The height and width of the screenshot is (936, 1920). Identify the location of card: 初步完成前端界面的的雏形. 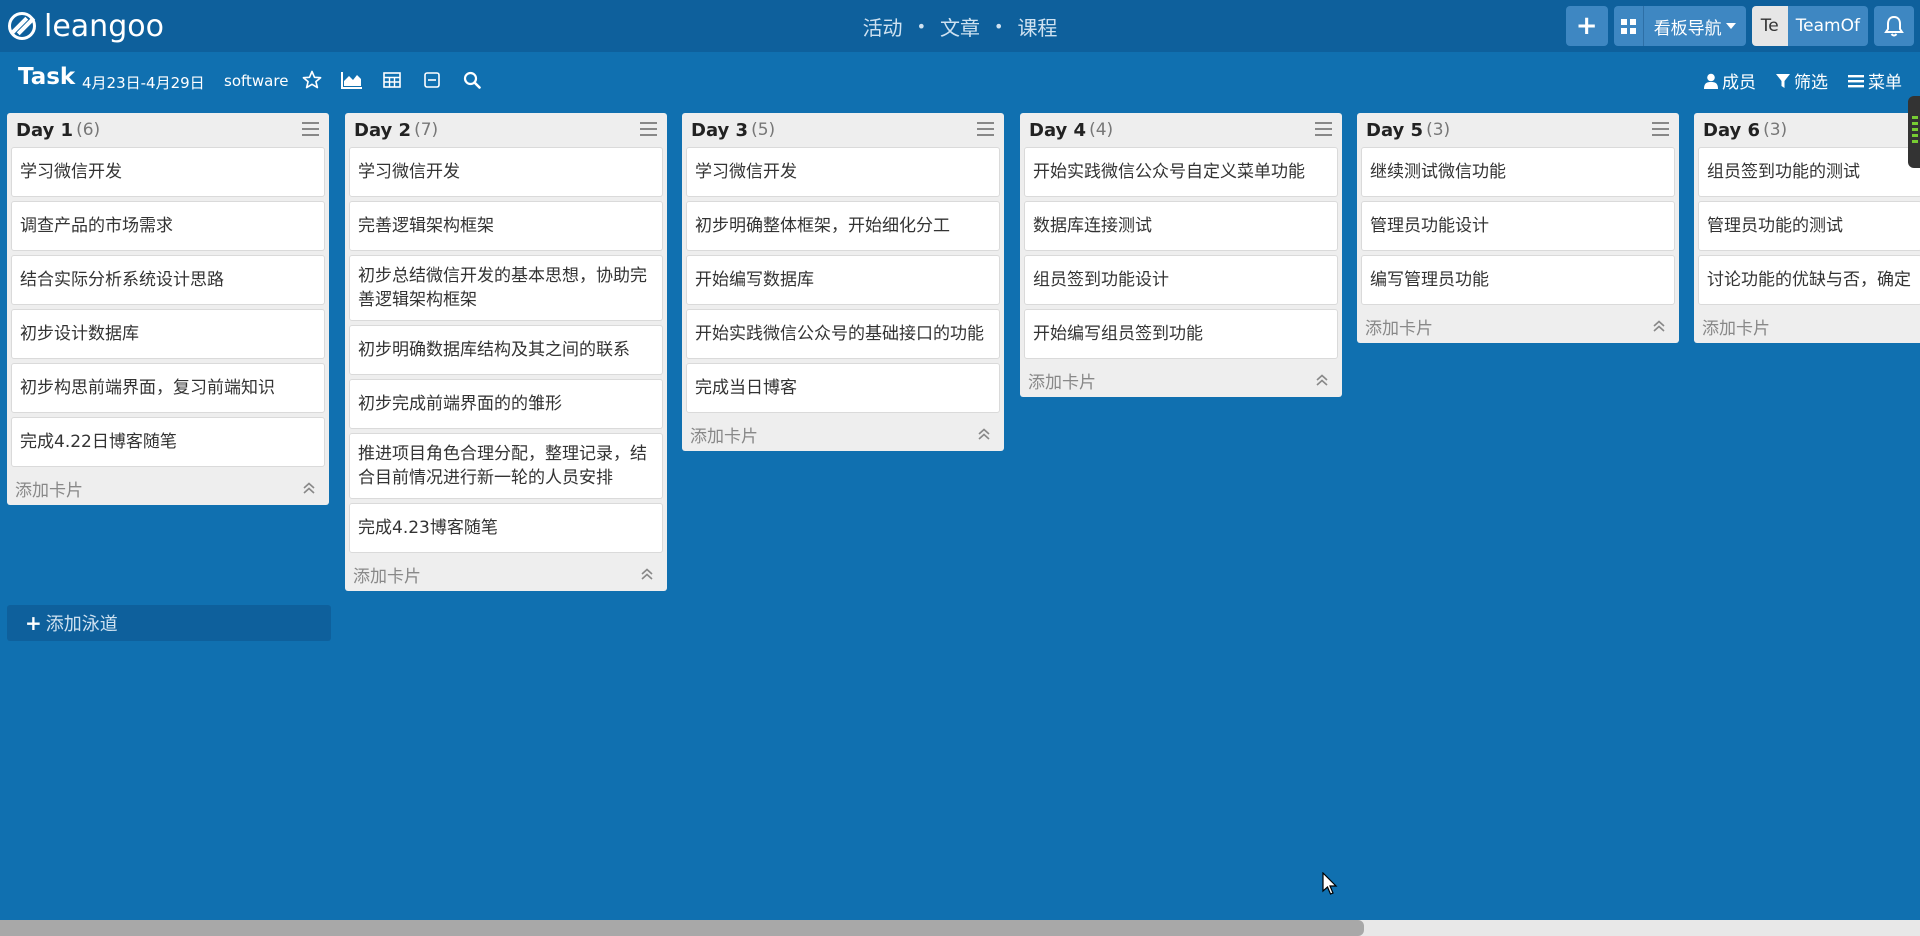
(506, 404).